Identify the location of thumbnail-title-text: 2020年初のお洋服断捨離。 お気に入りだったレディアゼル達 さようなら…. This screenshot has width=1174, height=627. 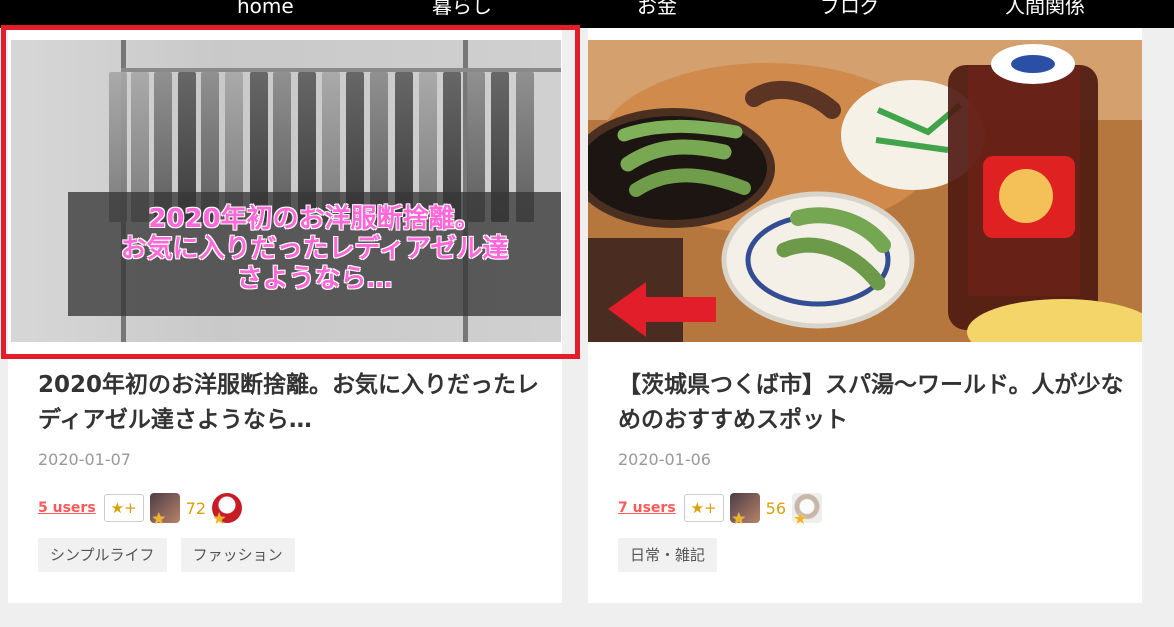
(314, 249).